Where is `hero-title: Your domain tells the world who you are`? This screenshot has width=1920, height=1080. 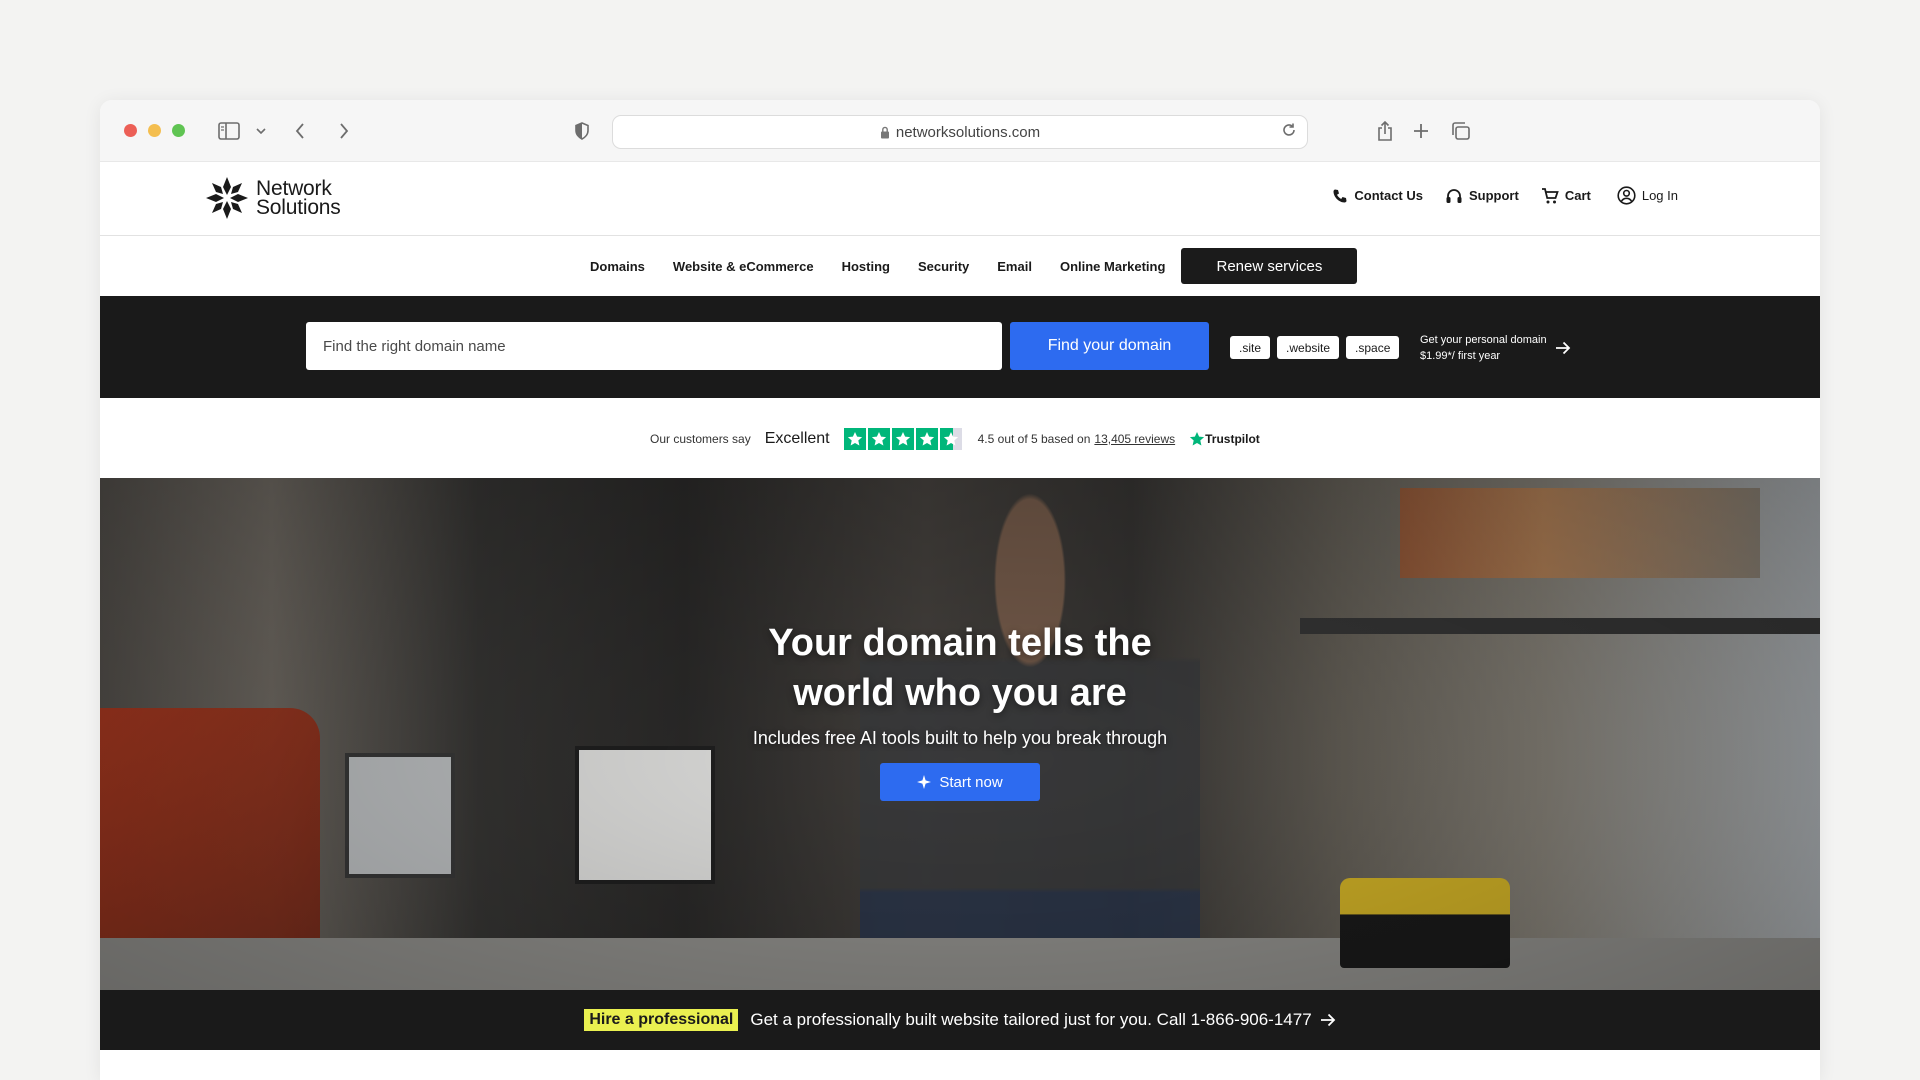
hero-title: Your domain tells the world who you are is located at coordinates (960, 668).